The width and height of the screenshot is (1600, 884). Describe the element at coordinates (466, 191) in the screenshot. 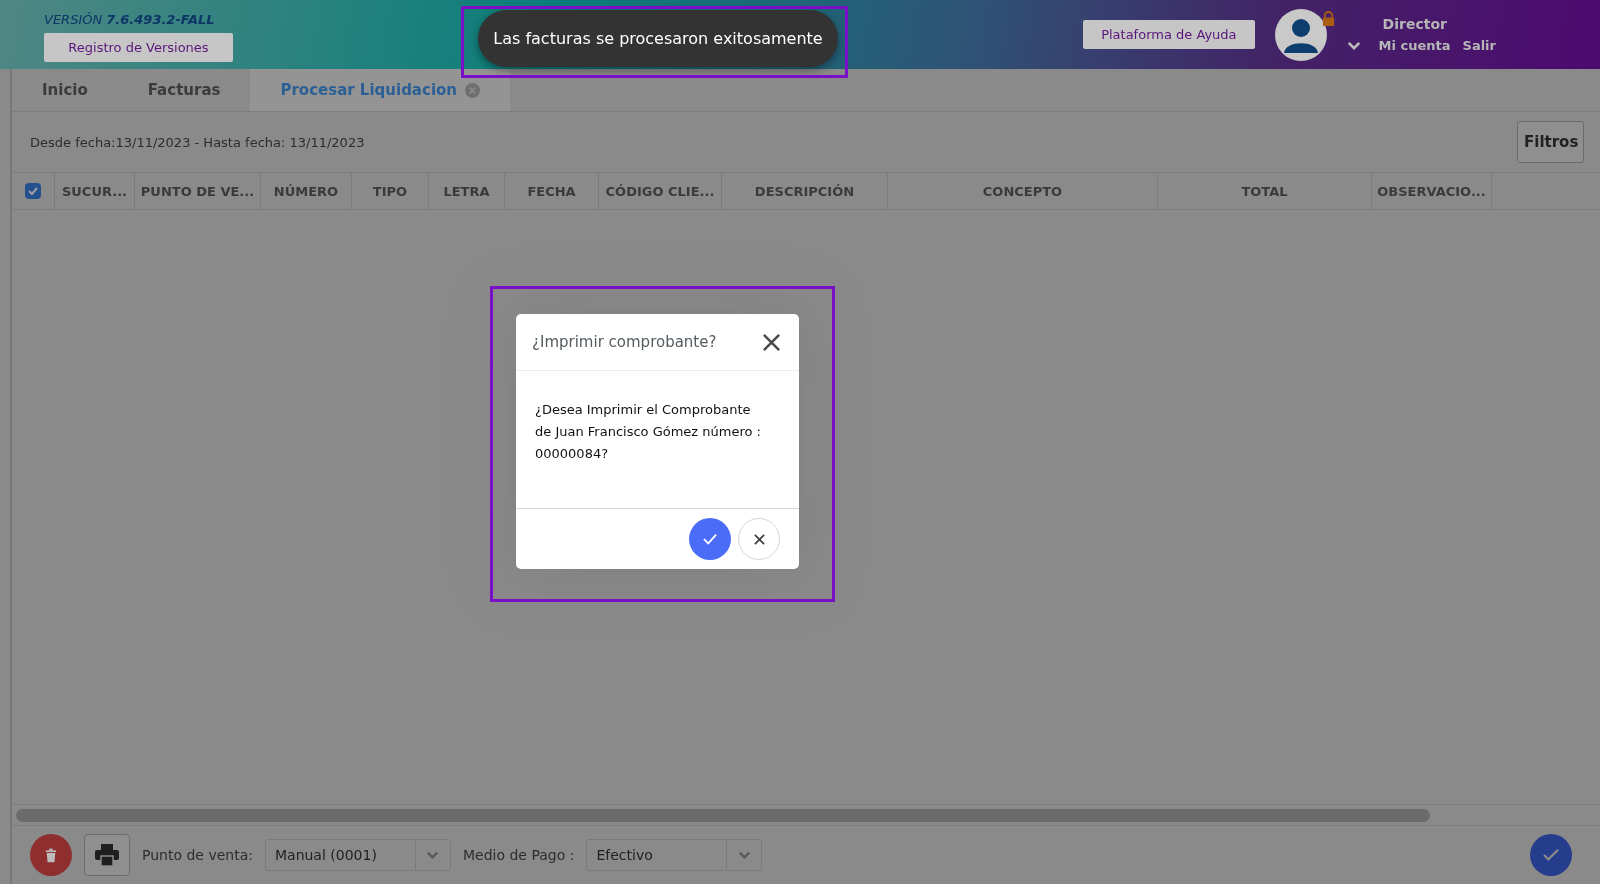

I see `column-header: LETRA` at that location.